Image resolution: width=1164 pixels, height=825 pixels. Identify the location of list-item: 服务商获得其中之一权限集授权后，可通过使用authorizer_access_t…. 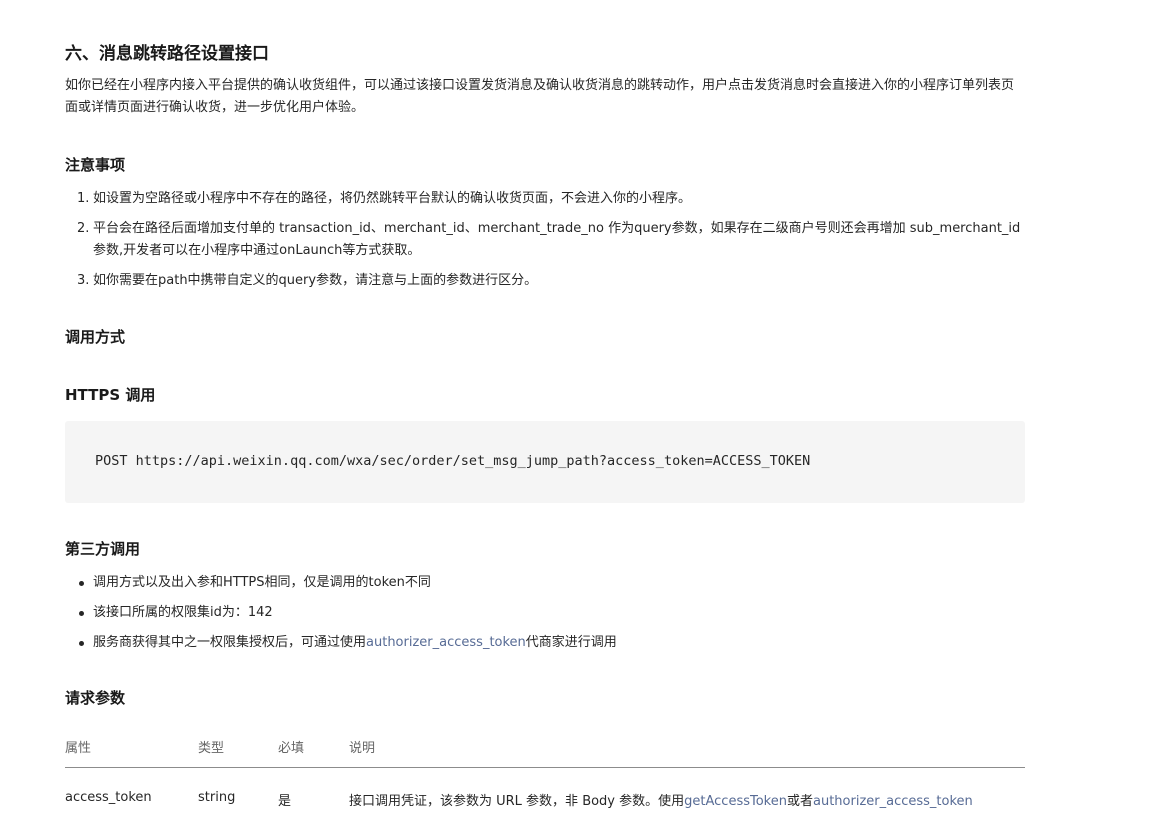
(545, 643).